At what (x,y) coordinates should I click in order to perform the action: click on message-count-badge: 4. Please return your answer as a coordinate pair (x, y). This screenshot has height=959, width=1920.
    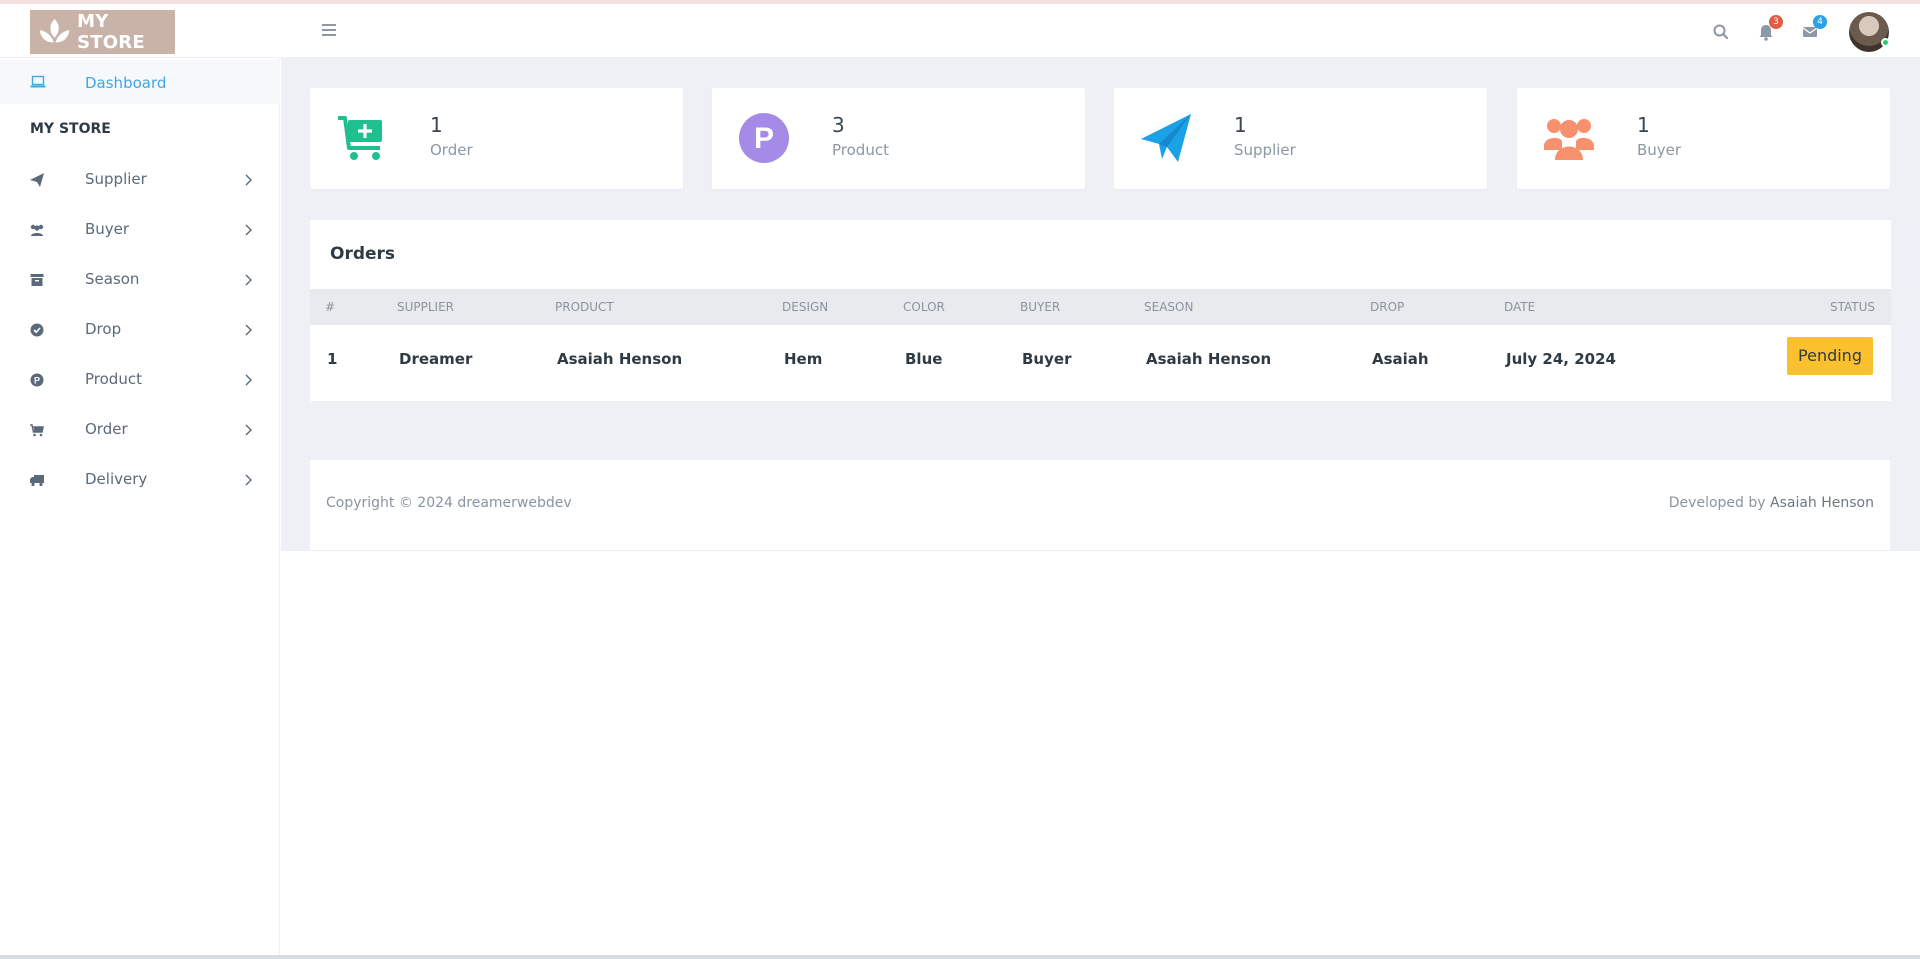
    Looking at the image, I should click on (1820, 22).